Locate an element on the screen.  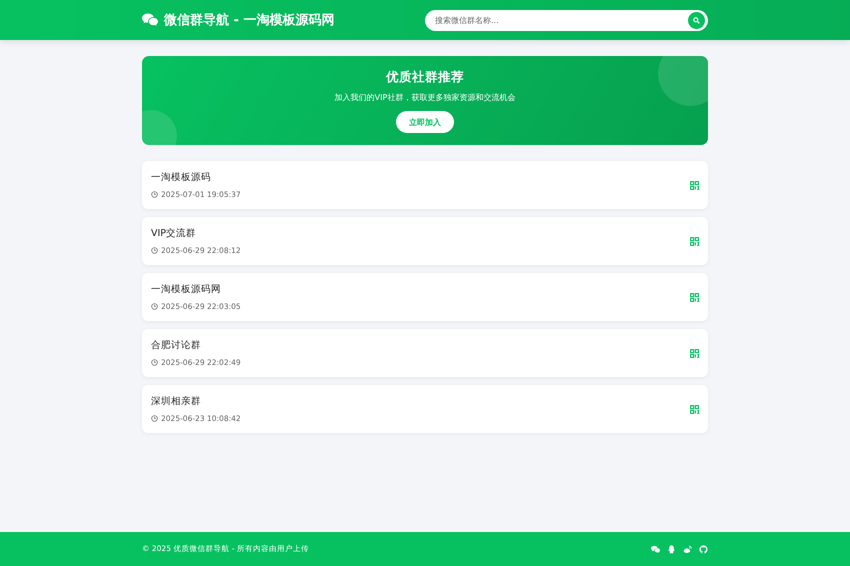
group-name: 深圳相亲群 is located at coordinates (176, 401).